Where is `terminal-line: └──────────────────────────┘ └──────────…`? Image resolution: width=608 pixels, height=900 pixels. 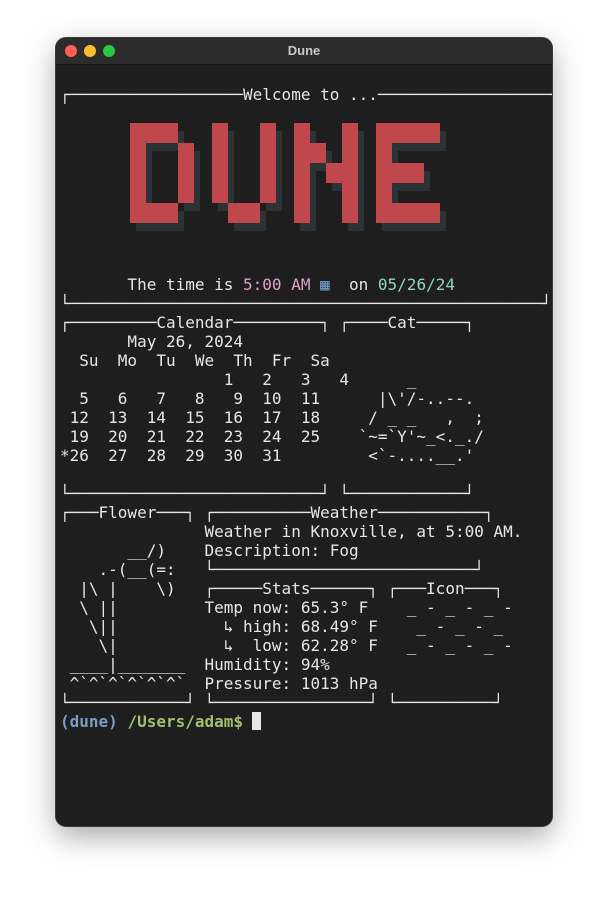
terminal-line: └──────────────────────────┘ └──────────… is located at coordinates (305, 493).